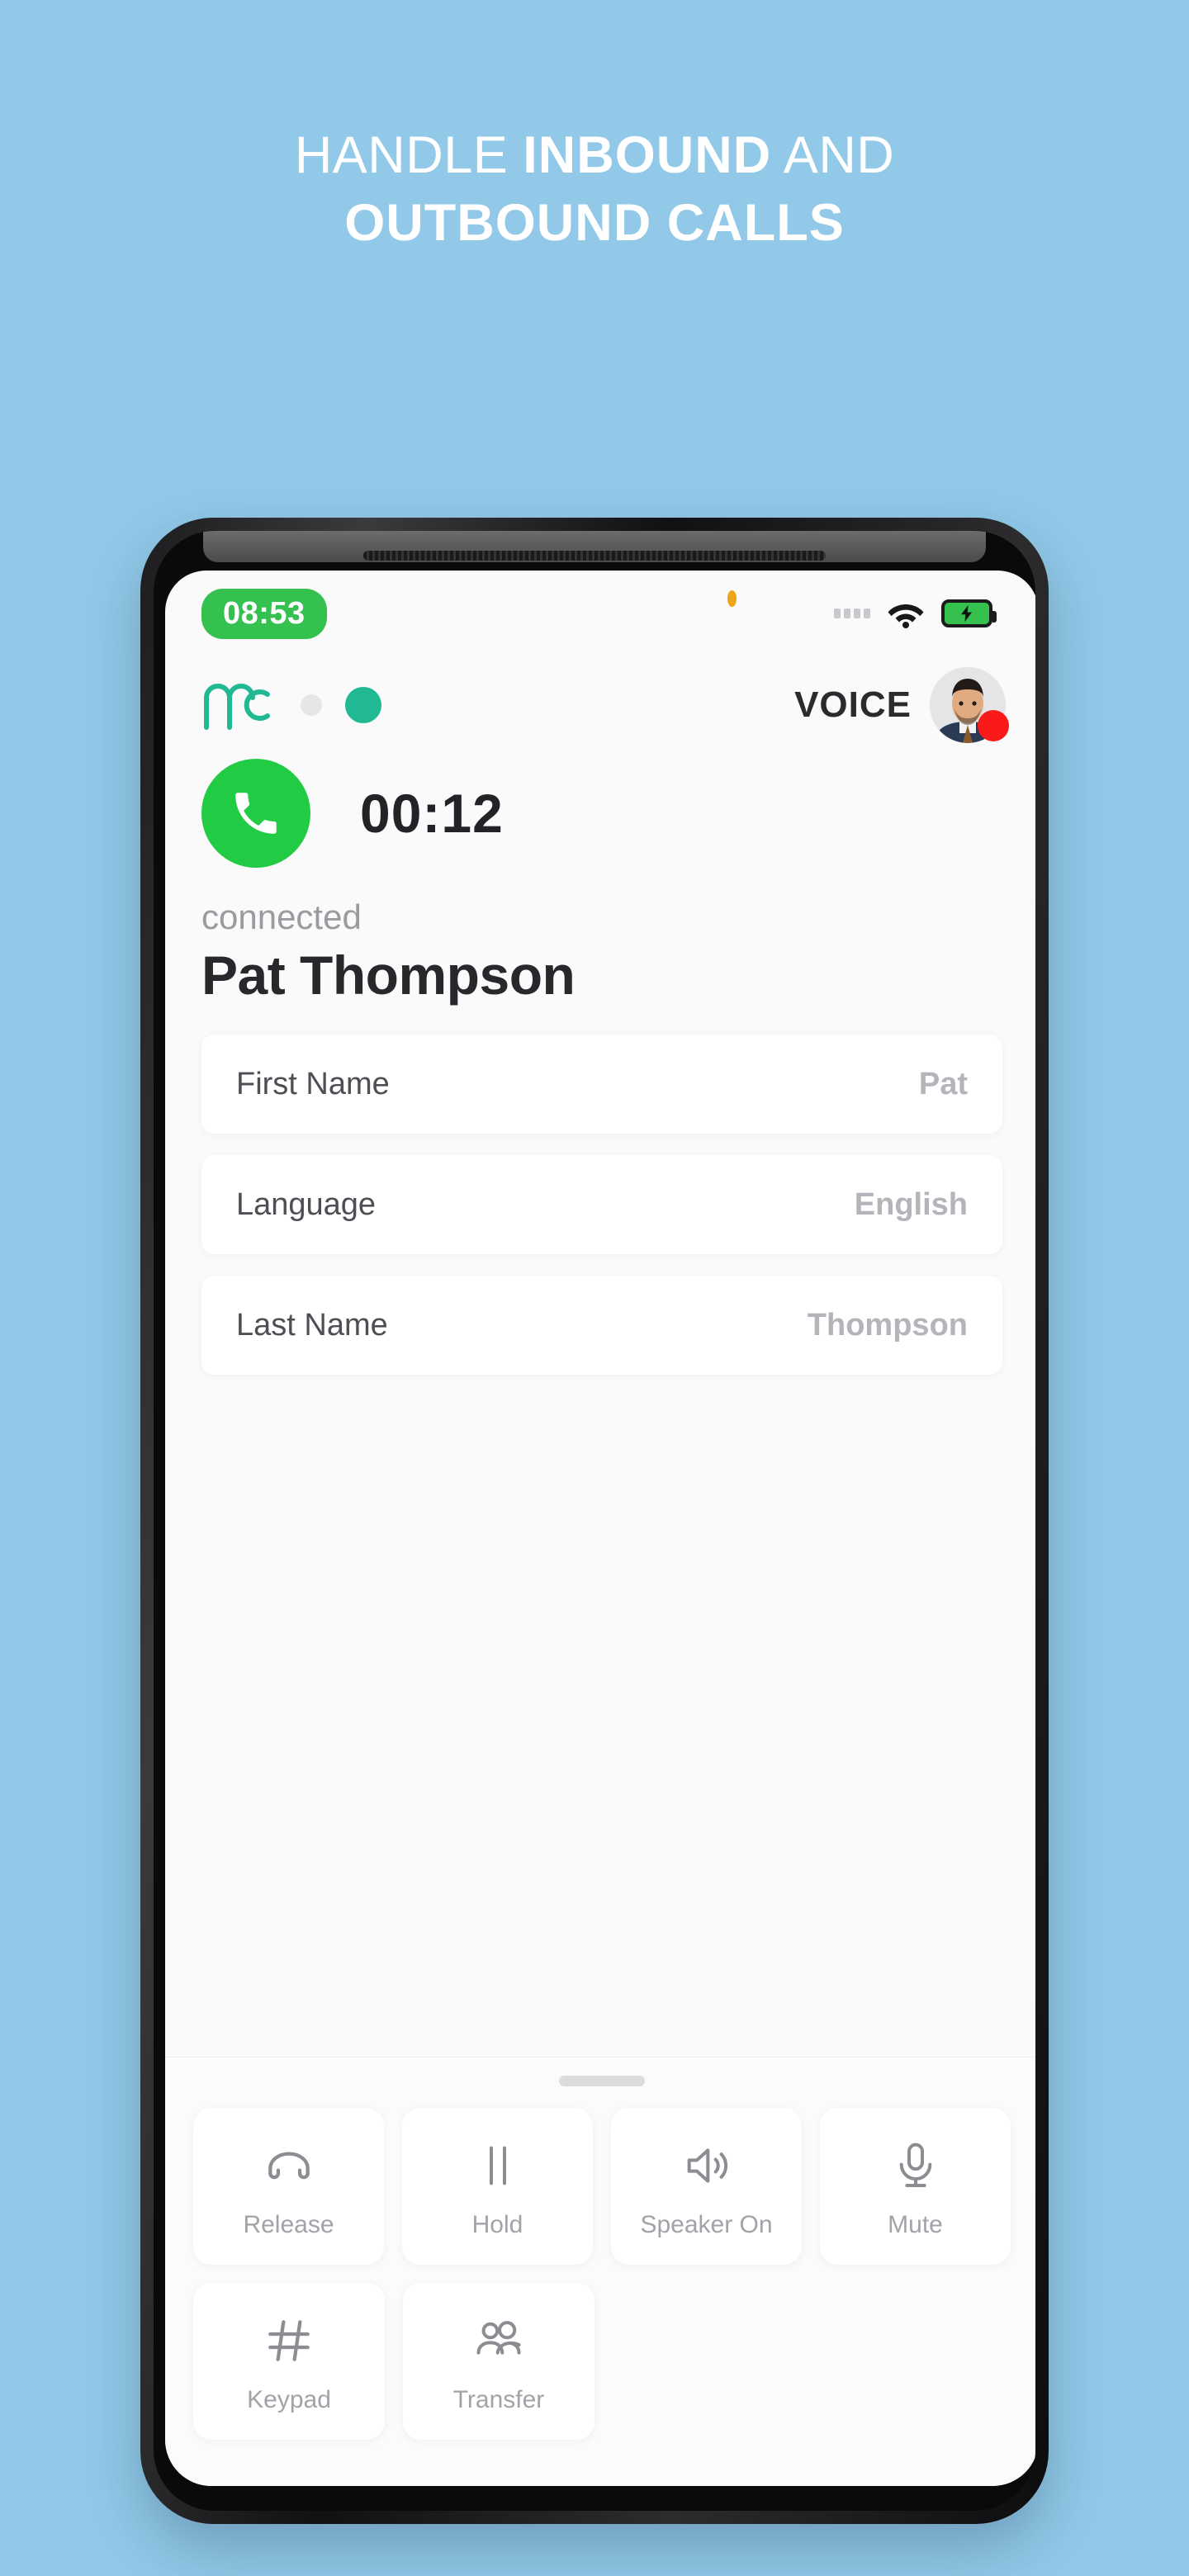 This screenshot has width=1189, height=2576. I want to click on promo-headline: HANDLE INBOUND AND OUTBOUND CALLS, so click(594, 190).